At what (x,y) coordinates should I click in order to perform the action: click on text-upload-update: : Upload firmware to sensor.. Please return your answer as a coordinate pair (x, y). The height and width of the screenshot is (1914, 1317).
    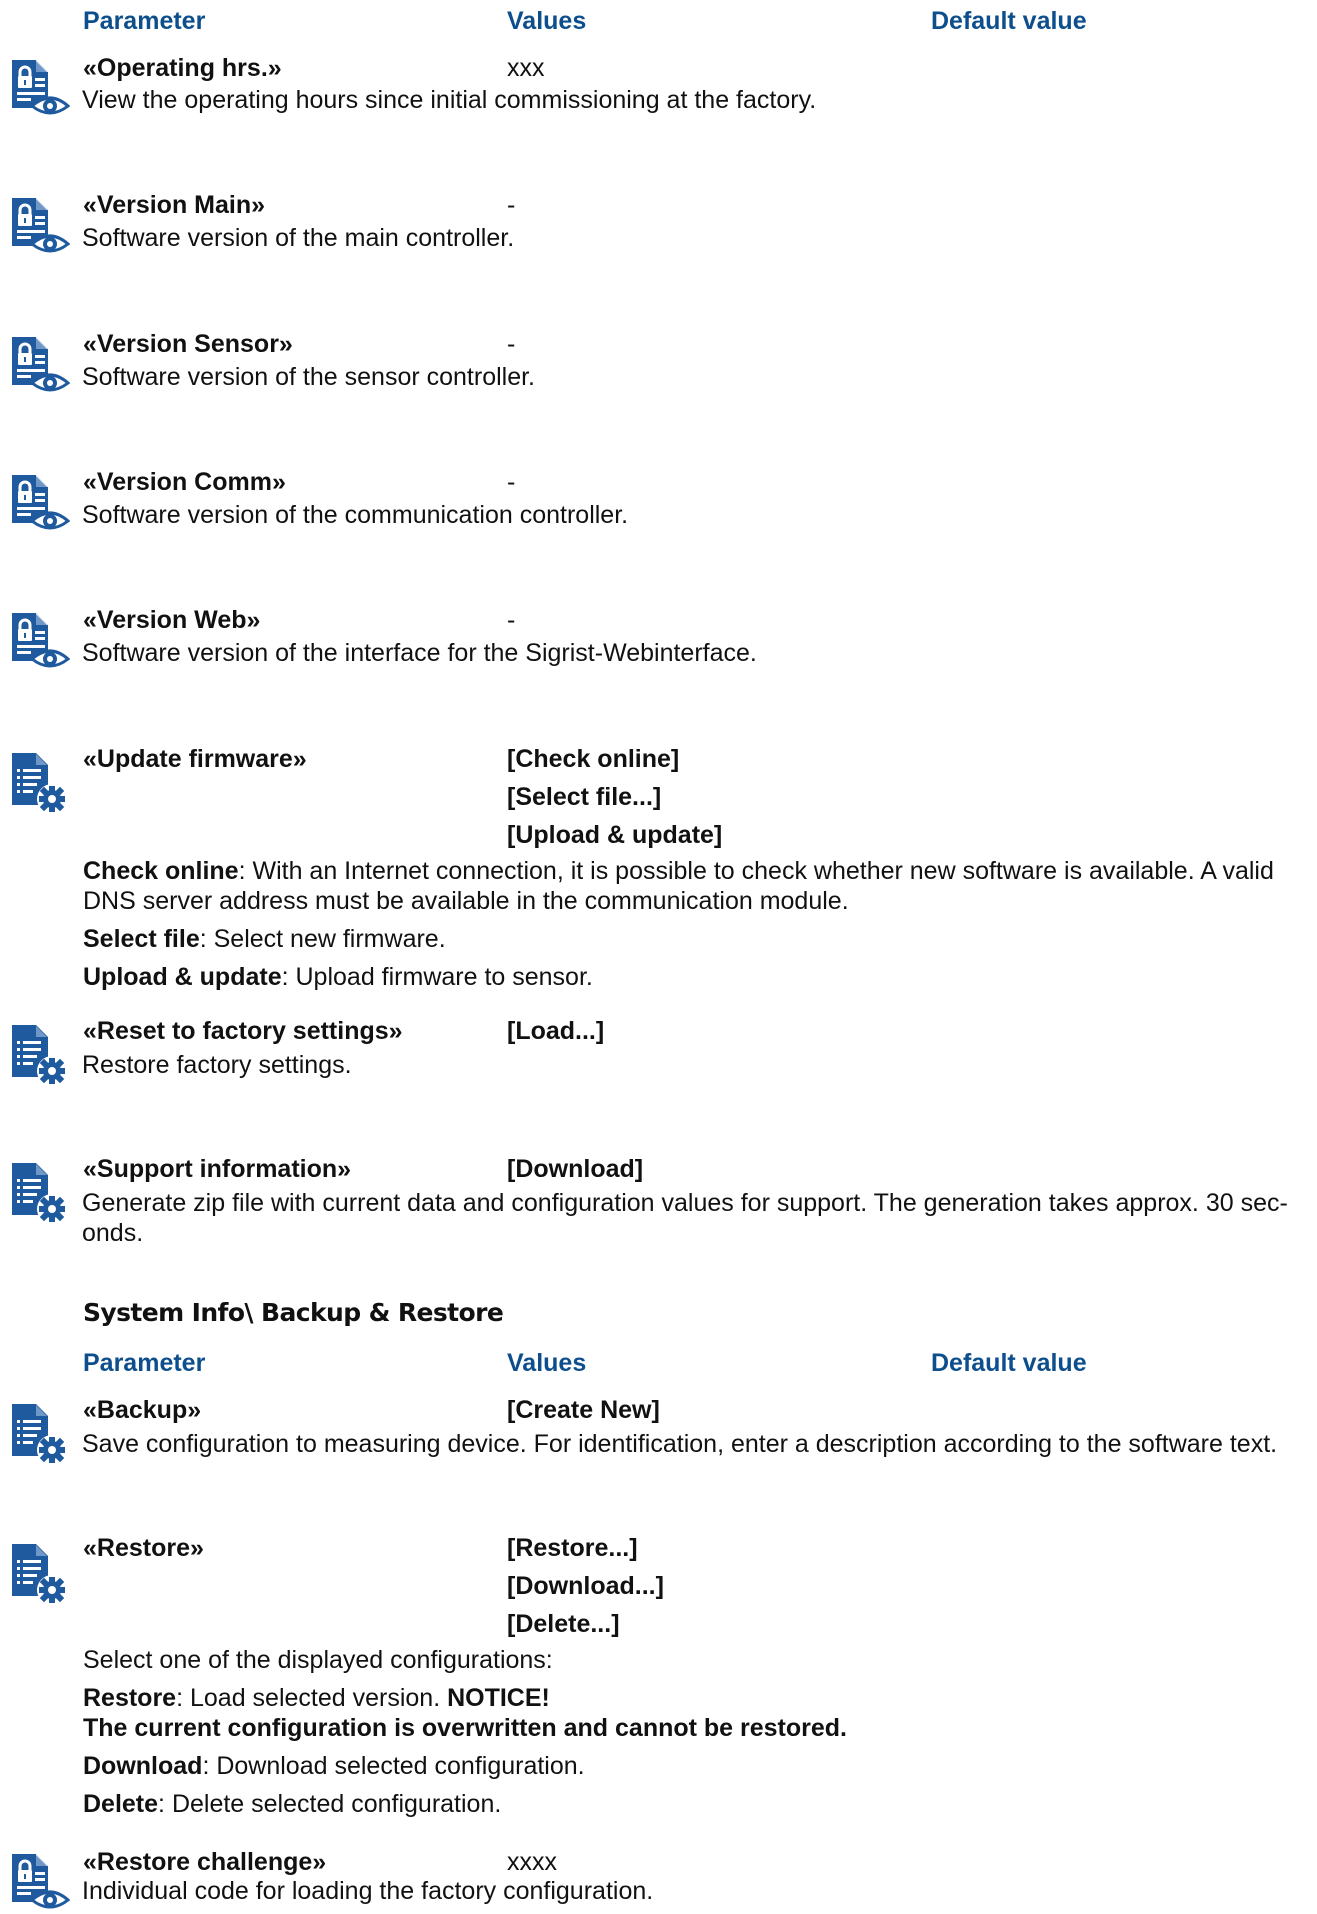
    Looking at the image, I should click on (437, 977).